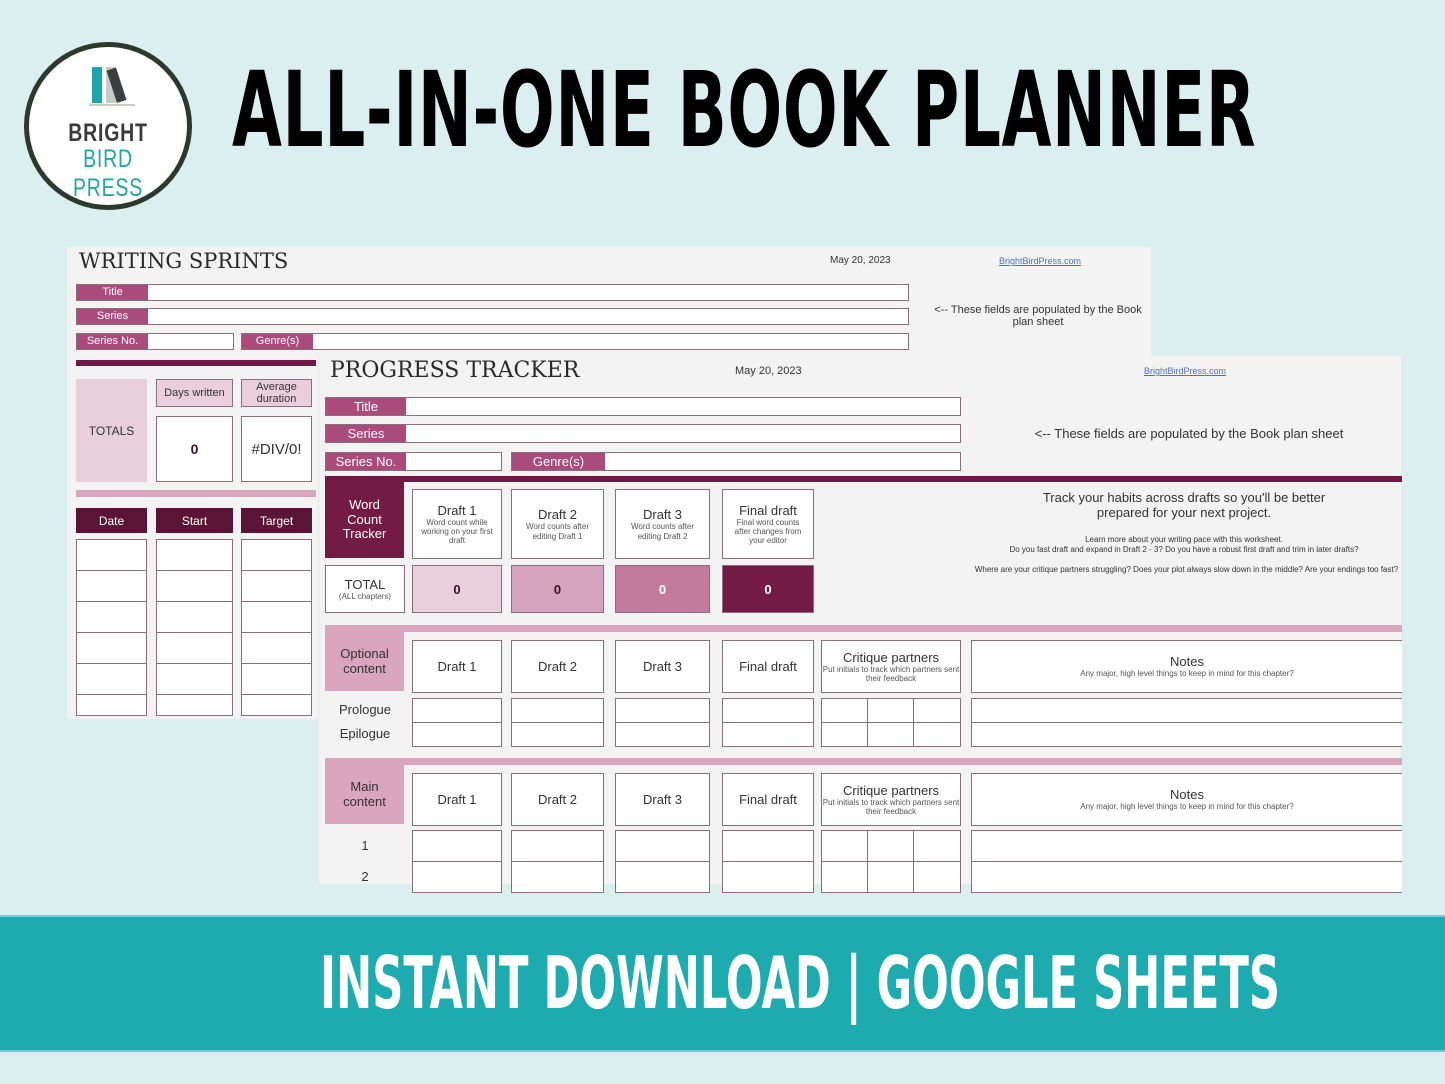 Image resolution: width=1445 pixels, height=1084 pixels. Describe the element at coordinates (557, 589) in the screenshot. I see `draft-total-2: 0` at that location.